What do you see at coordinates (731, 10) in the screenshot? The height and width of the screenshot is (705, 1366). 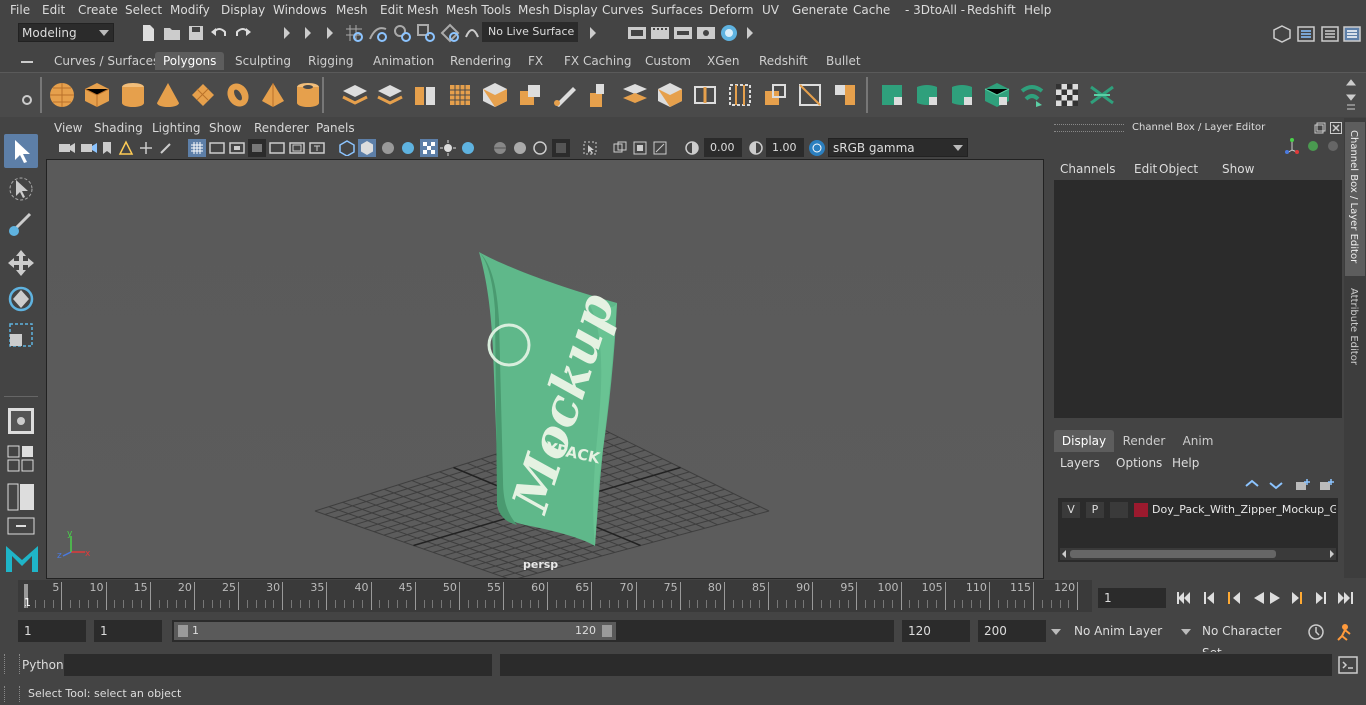 I see `menu-deform: Deform` at bounding box center [731, 10].